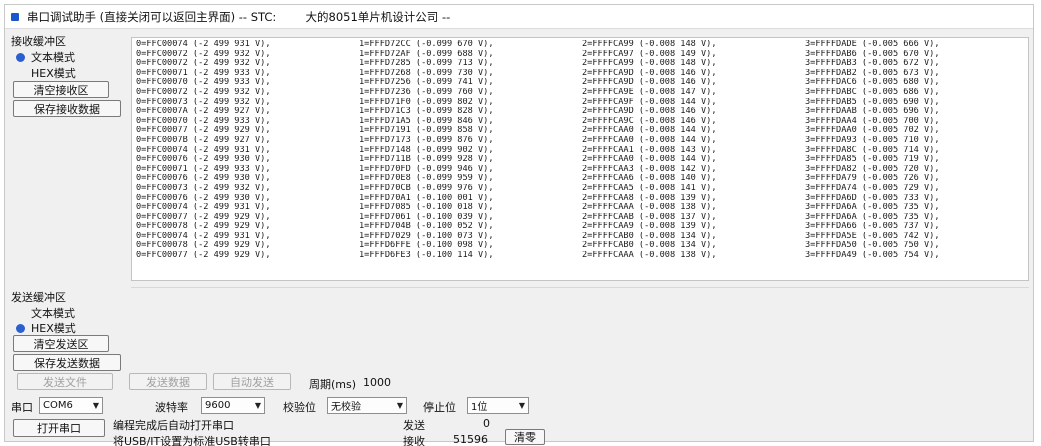  I want to click on receive-cell: 1=FFFD71A5 (-0.099 846 V),, so click(426, 121).